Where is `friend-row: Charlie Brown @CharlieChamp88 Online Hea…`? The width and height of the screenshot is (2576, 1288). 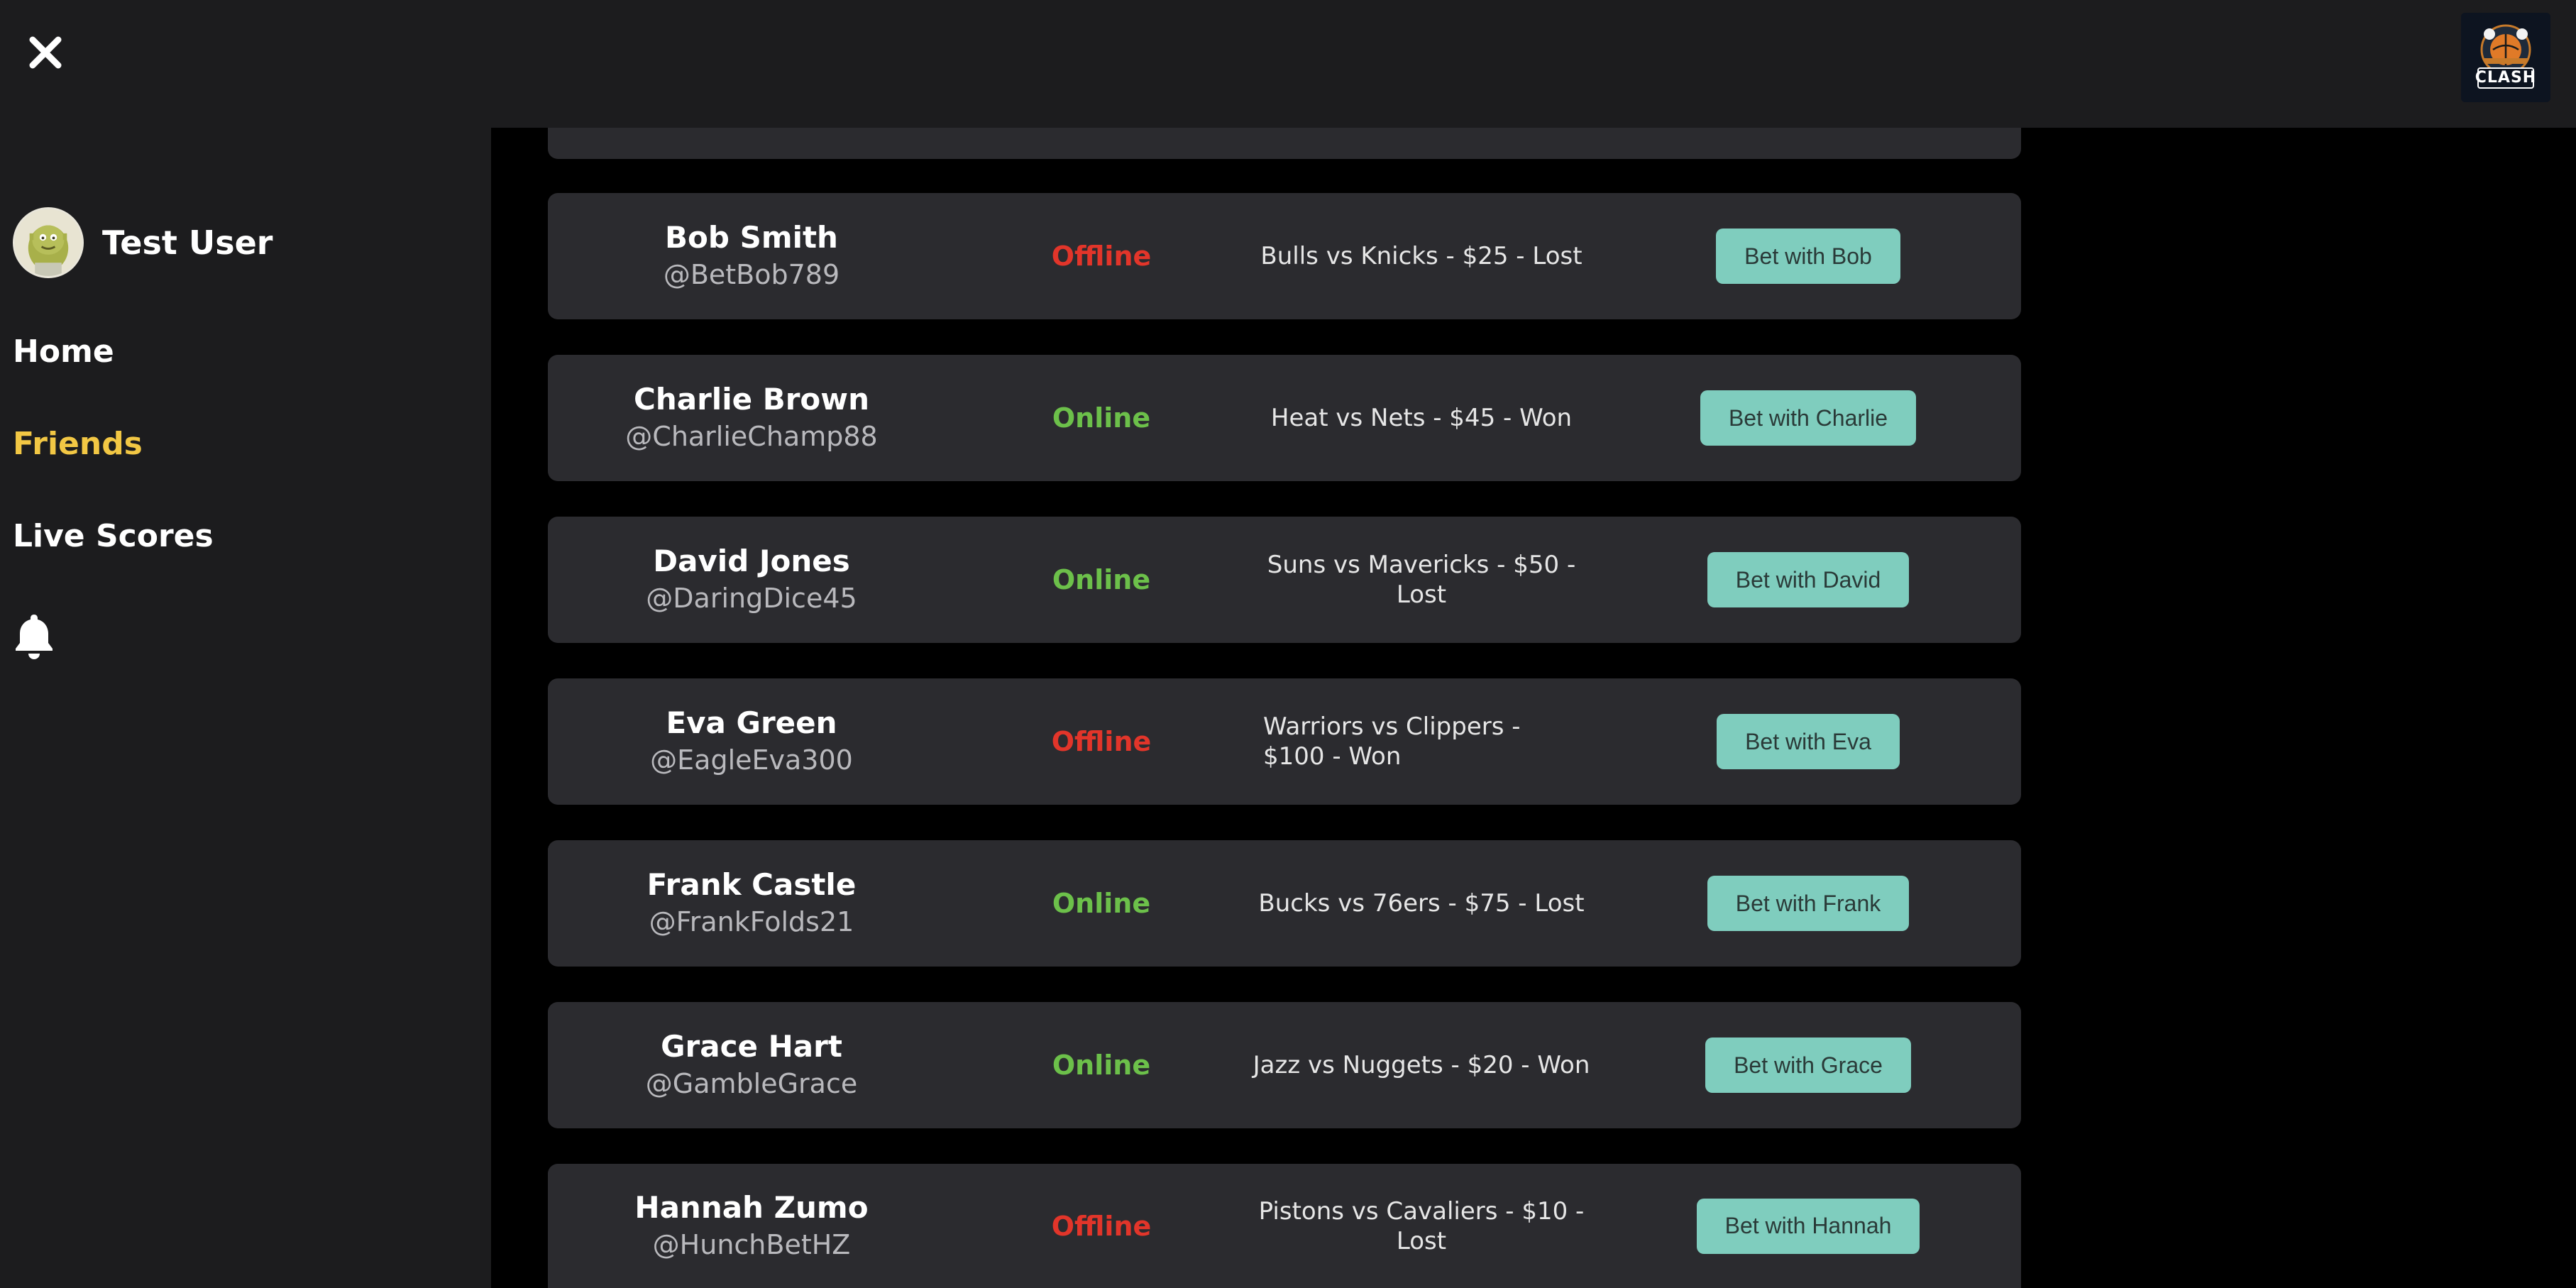
friend-row: Charlie Brown @CharlieChamp88 Online Hea… is located at coordinates (1284, 418).